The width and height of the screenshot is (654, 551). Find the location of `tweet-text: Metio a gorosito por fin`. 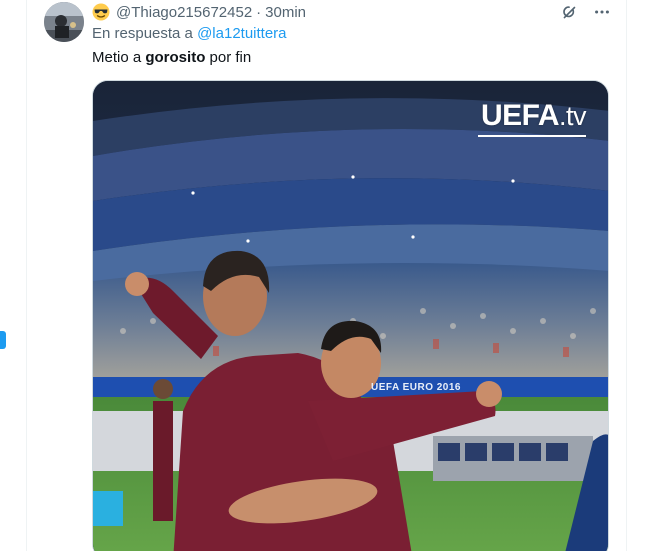

tweet-text: Metio a gorosito por fin is located at coordinates (171, 57).